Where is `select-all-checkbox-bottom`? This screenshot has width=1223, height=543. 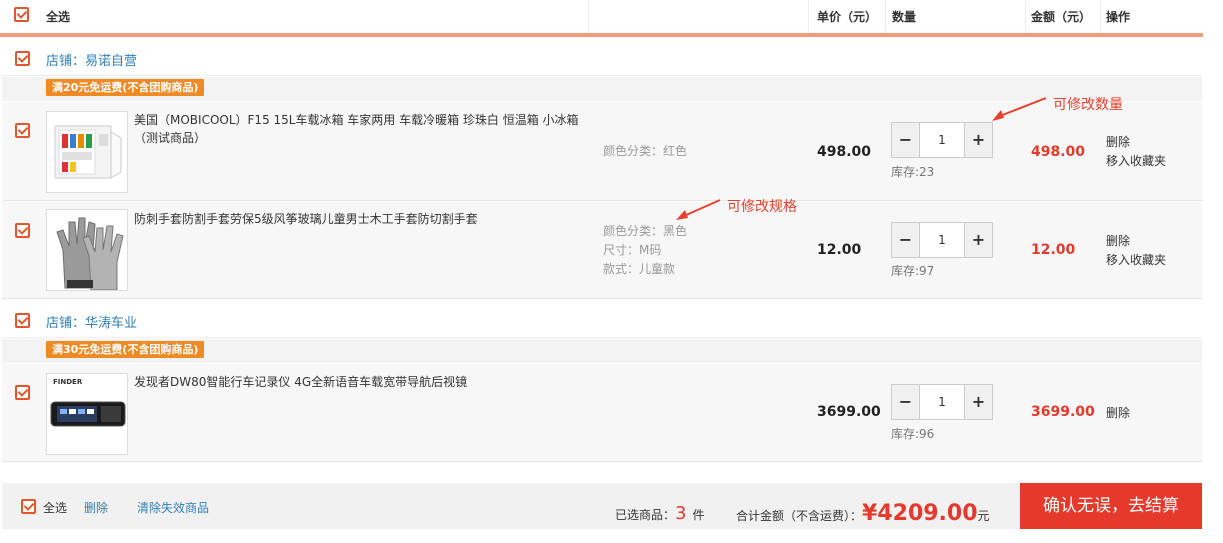
select-all-checkbox-bottom is located at coordinates (28, 506).